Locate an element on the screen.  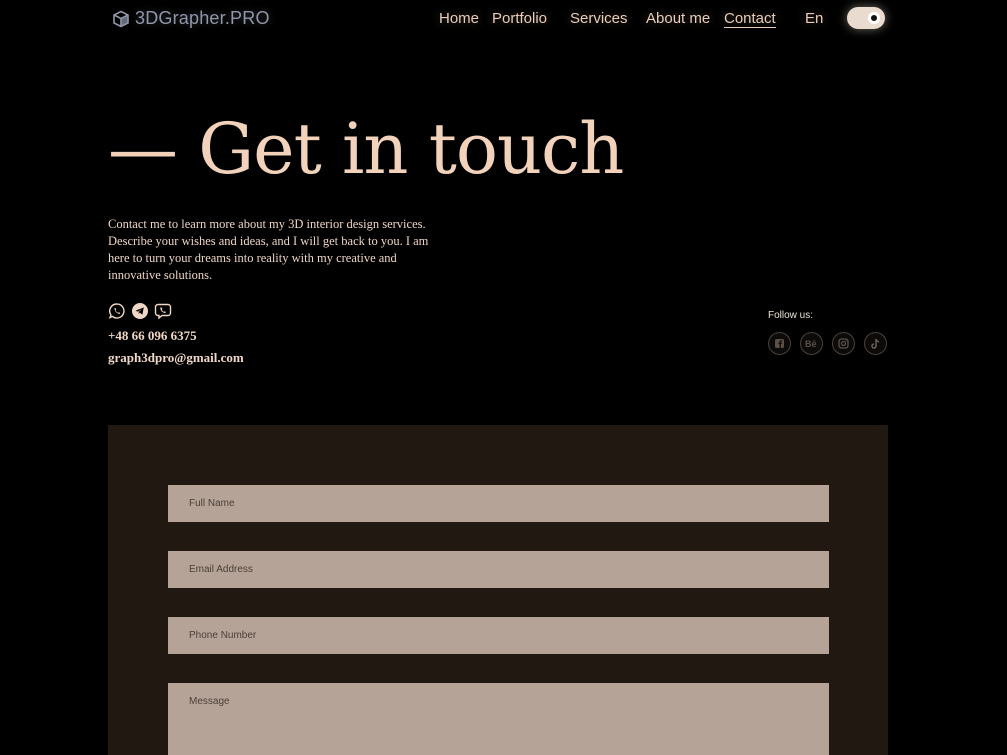
nav-portfolio: Portfolio is located at coordinates (519, 18).